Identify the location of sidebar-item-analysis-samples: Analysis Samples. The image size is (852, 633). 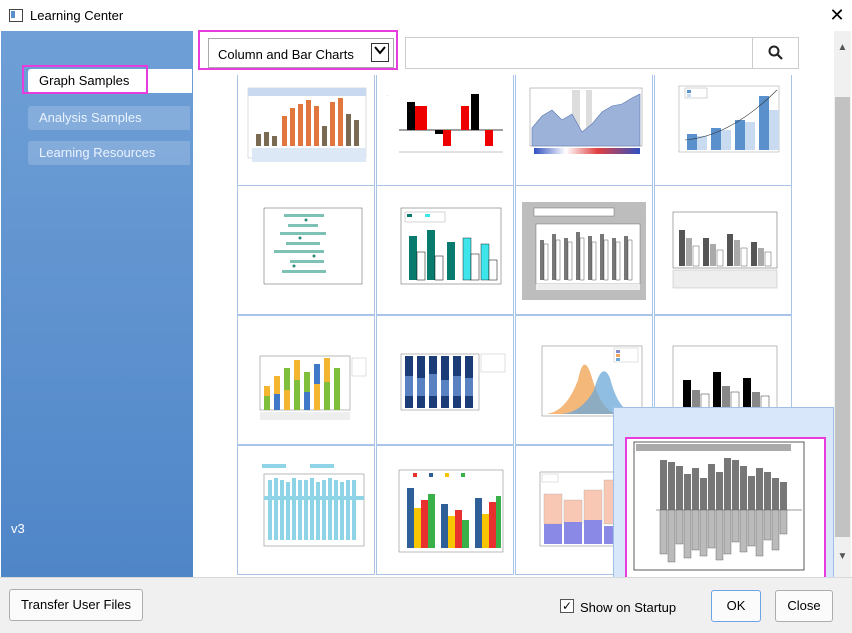
(109, 118).